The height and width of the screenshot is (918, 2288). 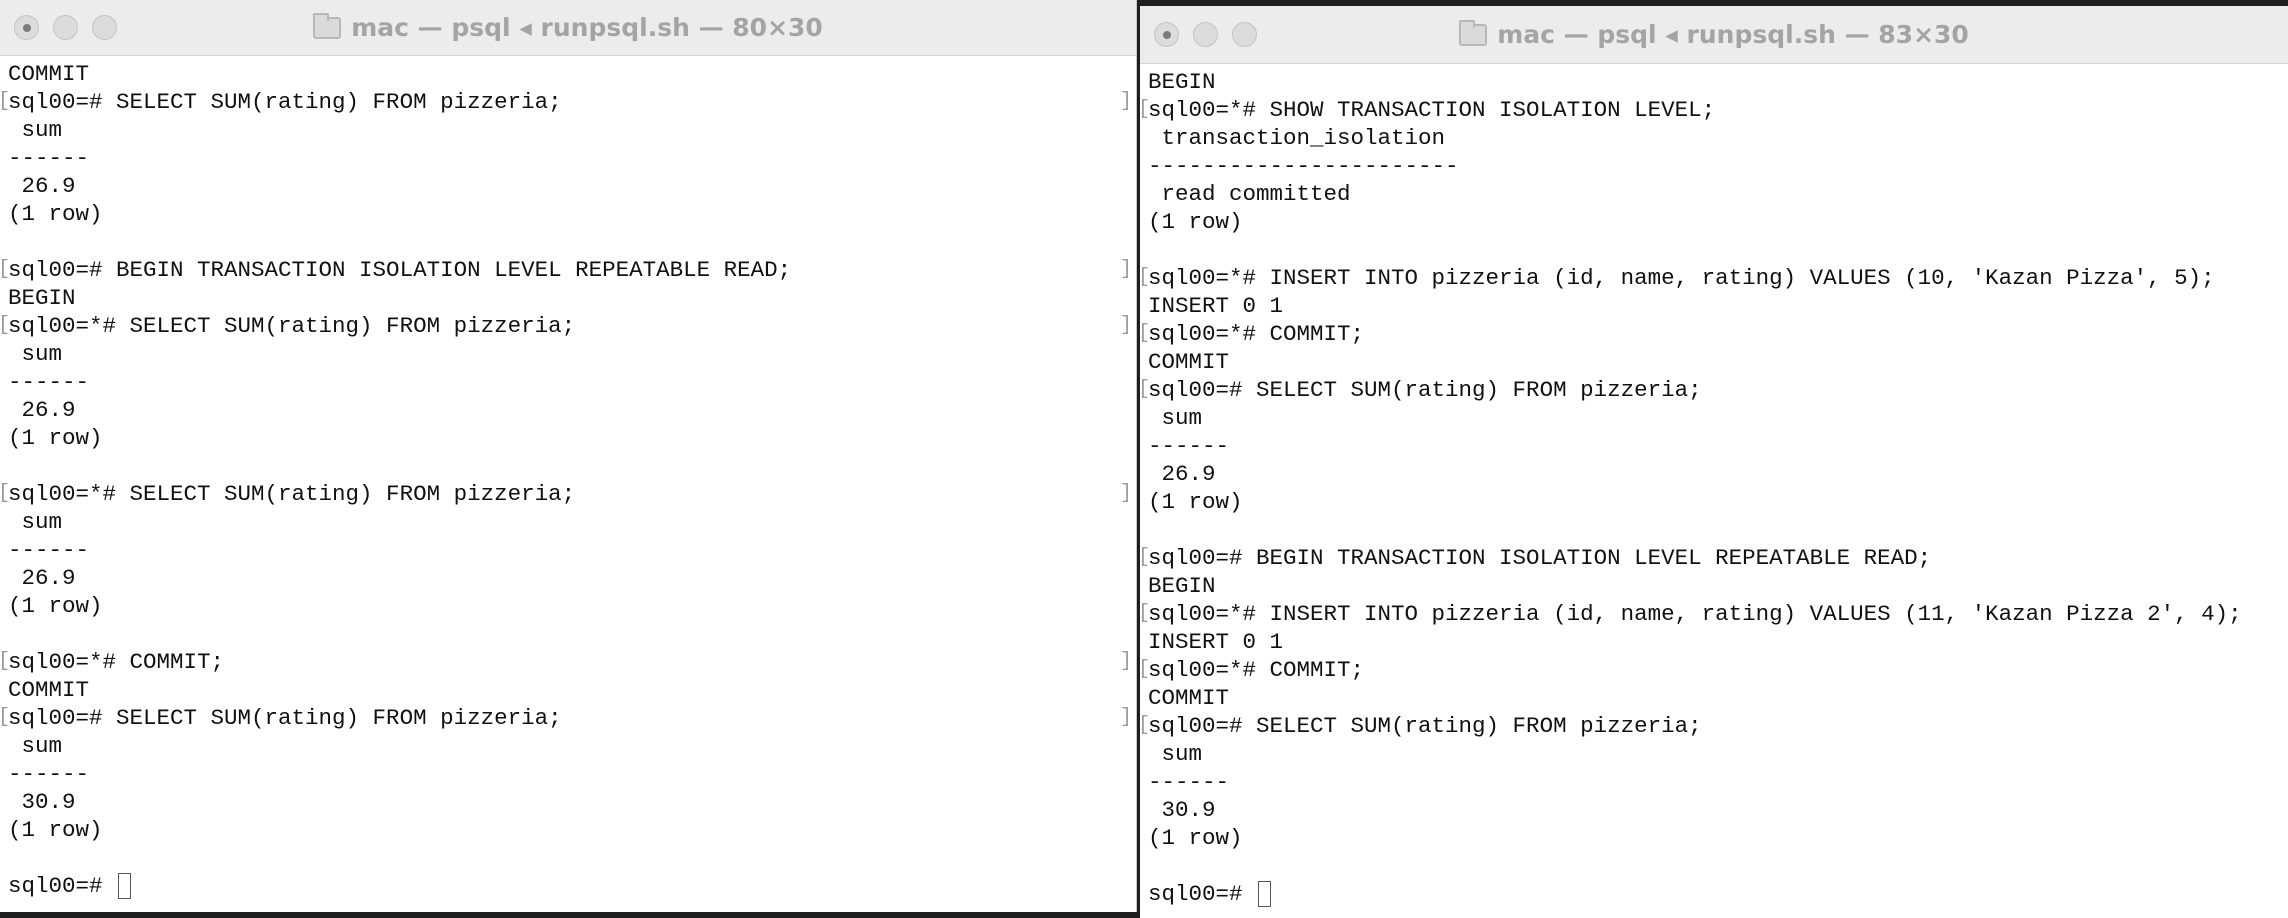 I want to click on window-title-text: mac — psql ◂ runpsql.sh — 83×30, so click(x=1733, y=34).